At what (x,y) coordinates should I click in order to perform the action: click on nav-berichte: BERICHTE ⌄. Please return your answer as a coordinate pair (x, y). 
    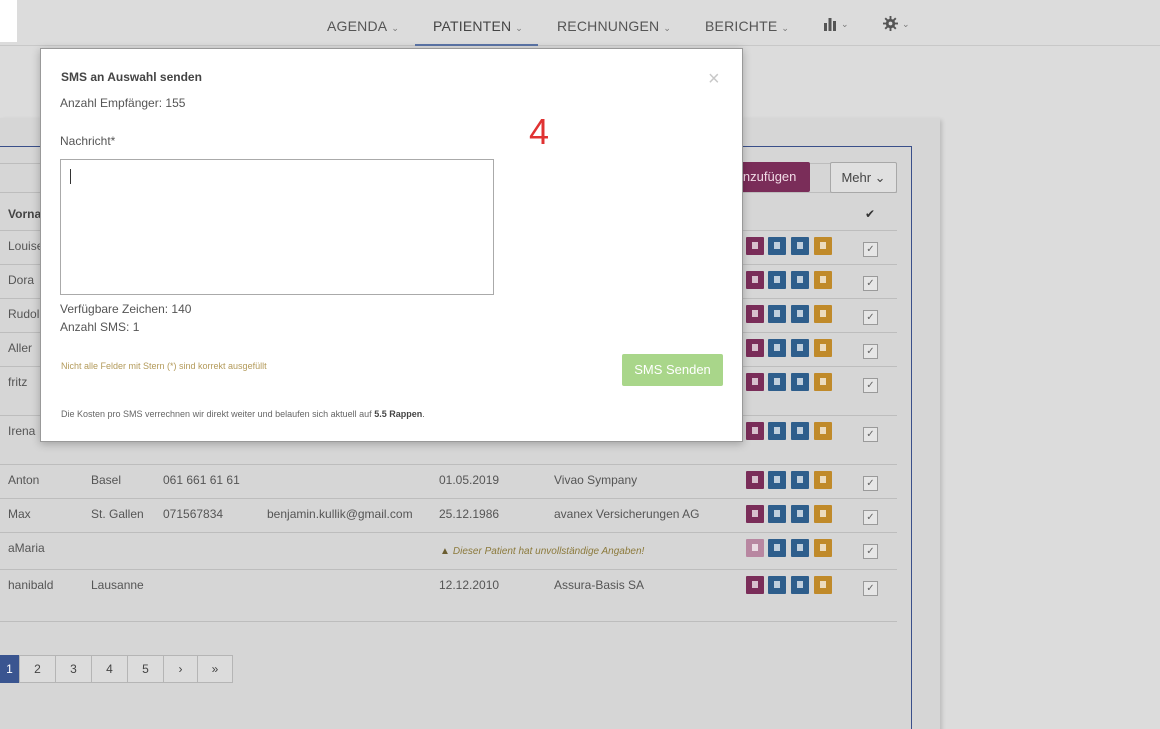
    Looking at the image, I should click on (747, 23).